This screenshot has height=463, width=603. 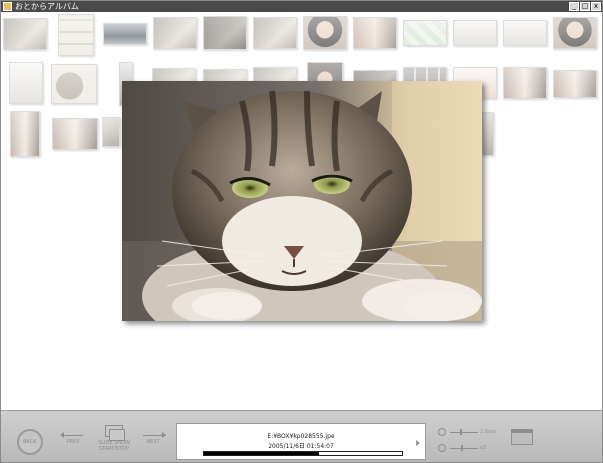 What do you see at coordinates (115, 433) in the screenshot?
I see `slideshow-icon` at bounding box center [115, 433].